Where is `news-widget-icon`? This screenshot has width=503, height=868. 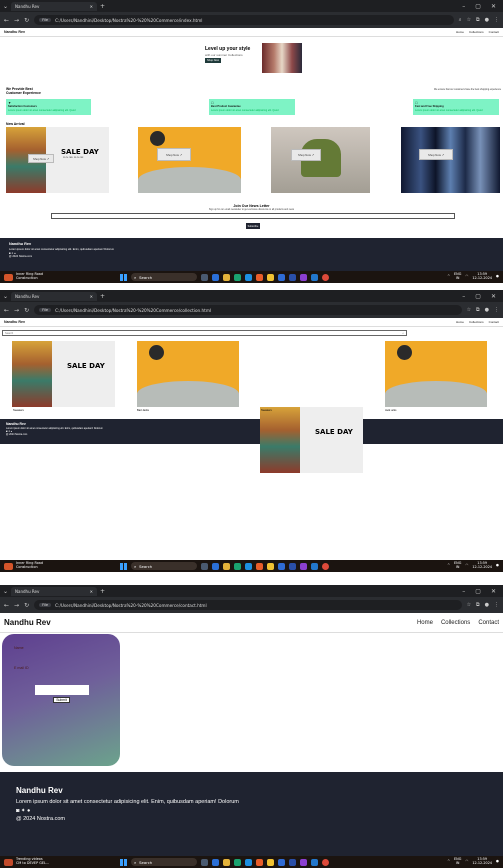
news-widget-icon is located at coordinates (8, 862).